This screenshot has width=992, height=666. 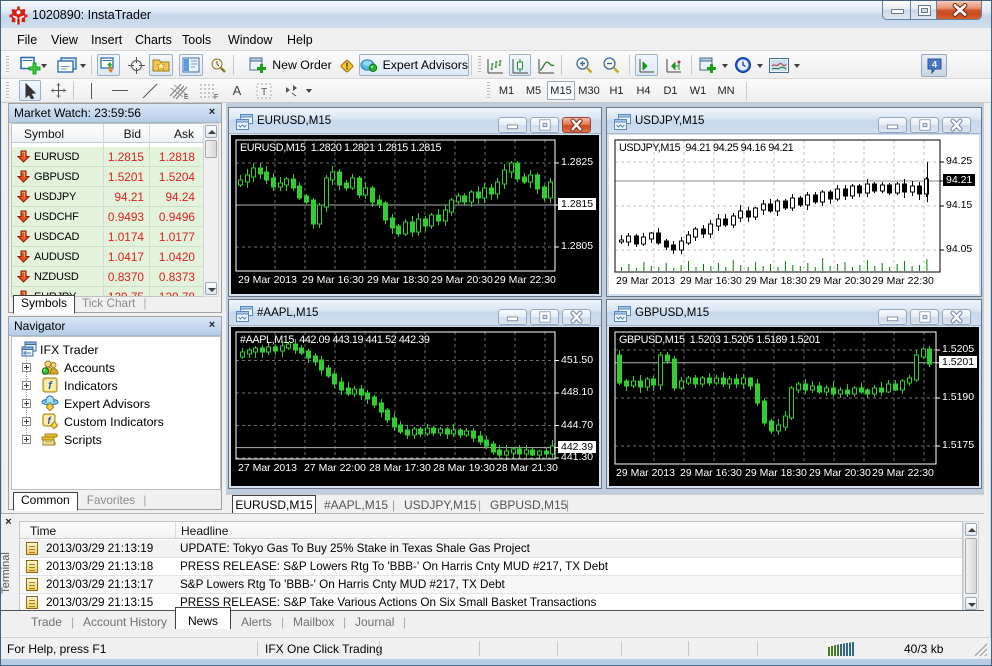 I want to click on svg-text: F, so click(x=216, y=97).